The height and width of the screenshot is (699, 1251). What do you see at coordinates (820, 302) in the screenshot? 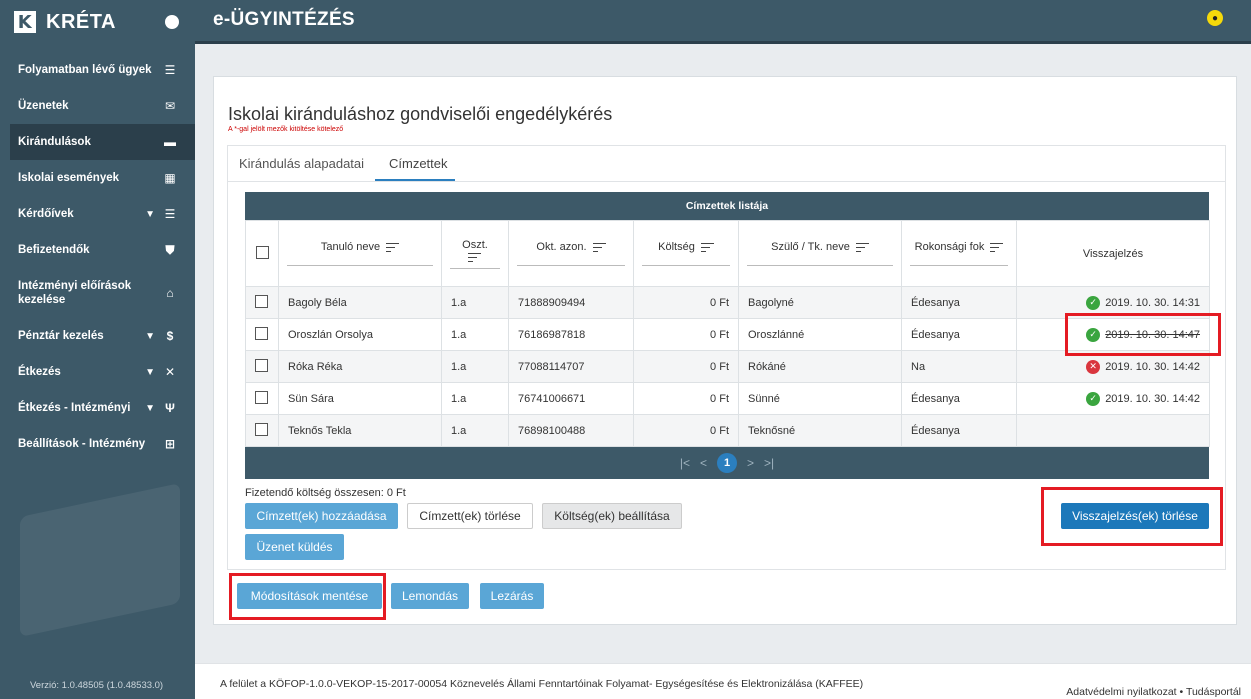
I see `cell-parent: Bagolyné` at bounding box center [820, 302].